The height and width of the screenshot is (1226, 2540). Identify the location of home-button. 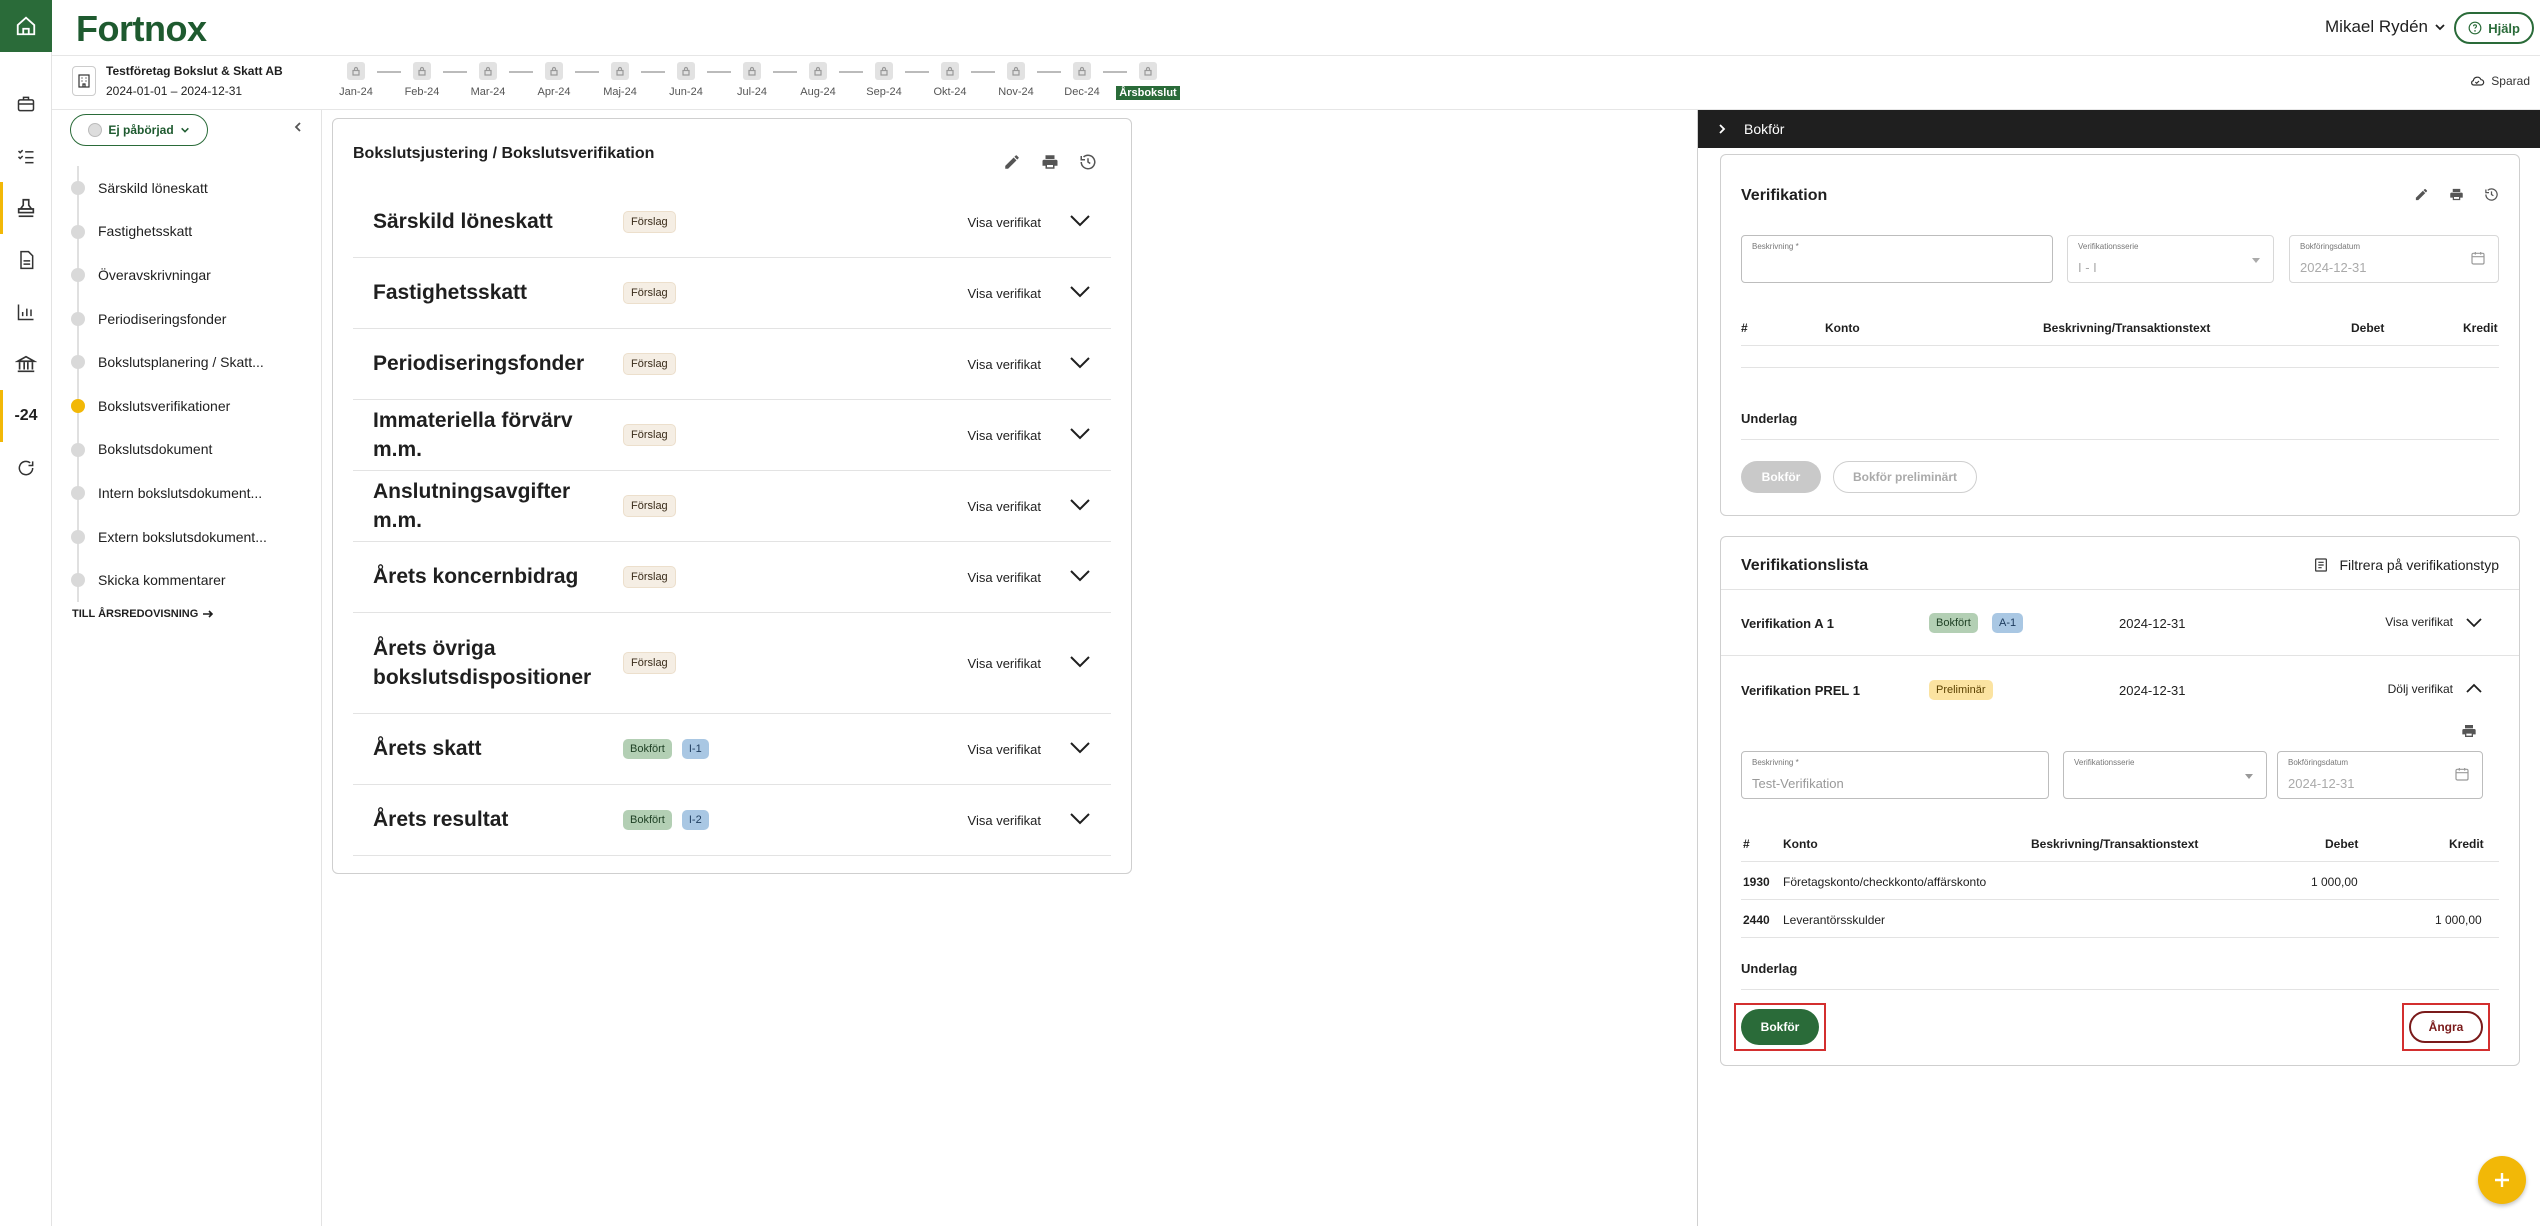
(26, 26).